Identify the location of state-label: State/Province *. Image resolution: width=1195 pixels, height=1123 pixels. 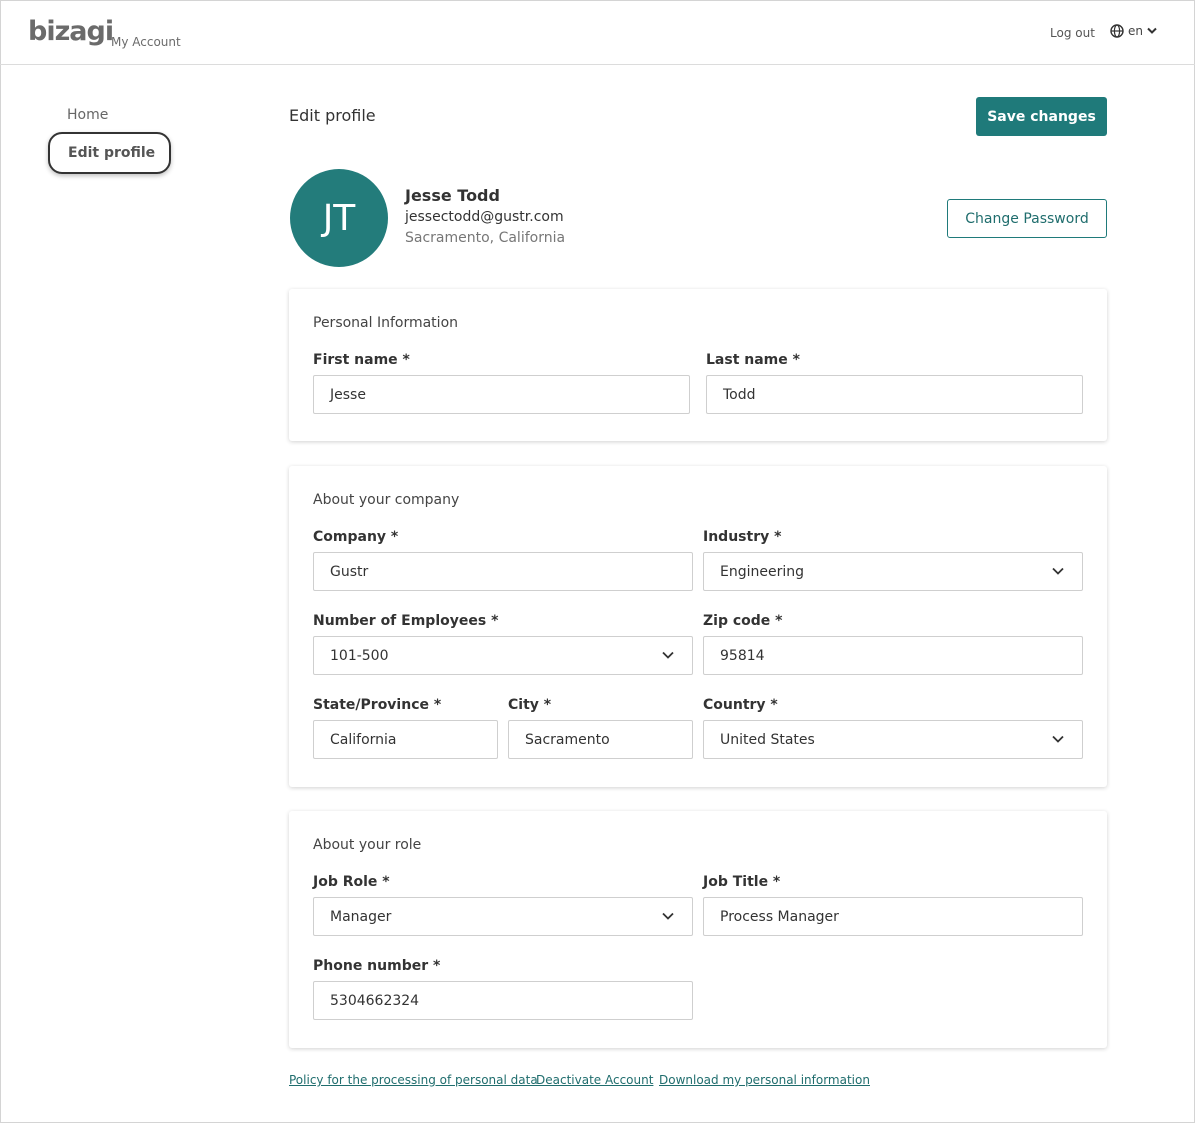
(377, 705).